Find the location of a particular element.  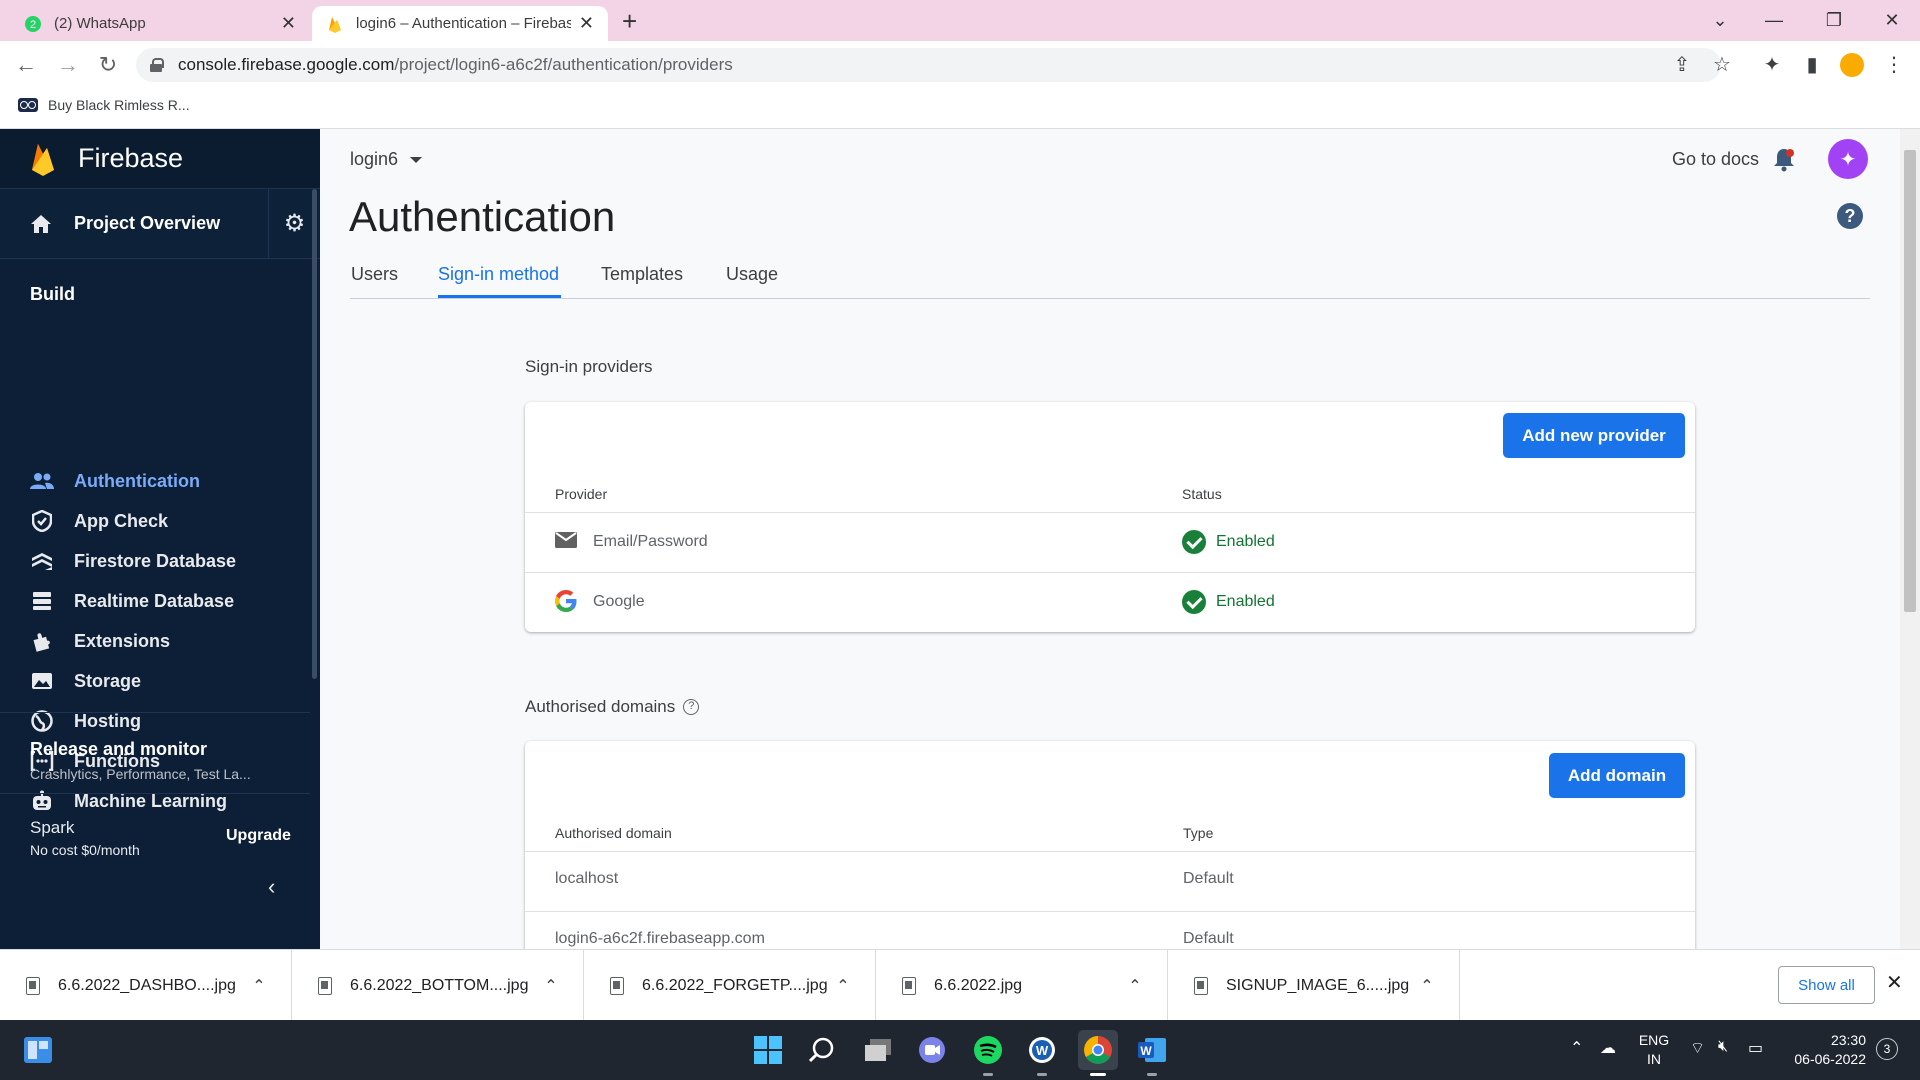

download-item: SIGNUP_IMAGE_6.....jpg ⌃ is located at coordinates (1314, 985).